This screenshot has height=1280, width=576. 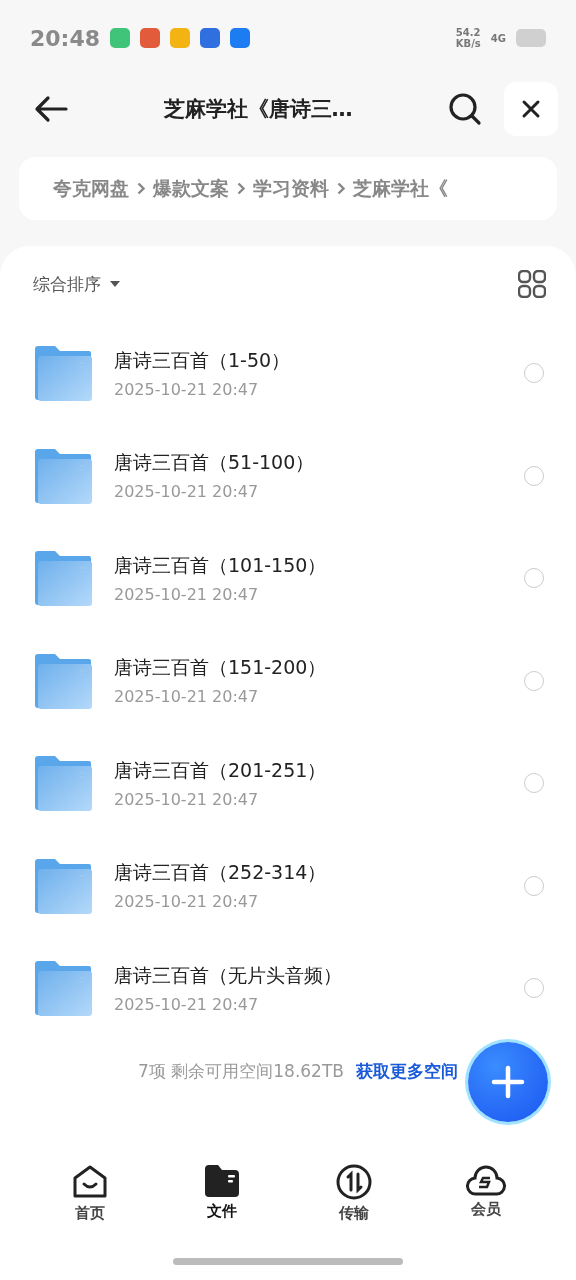 I want to click on folder-name: 唐诗三百首（51-100）, so click(x=319, y=463).